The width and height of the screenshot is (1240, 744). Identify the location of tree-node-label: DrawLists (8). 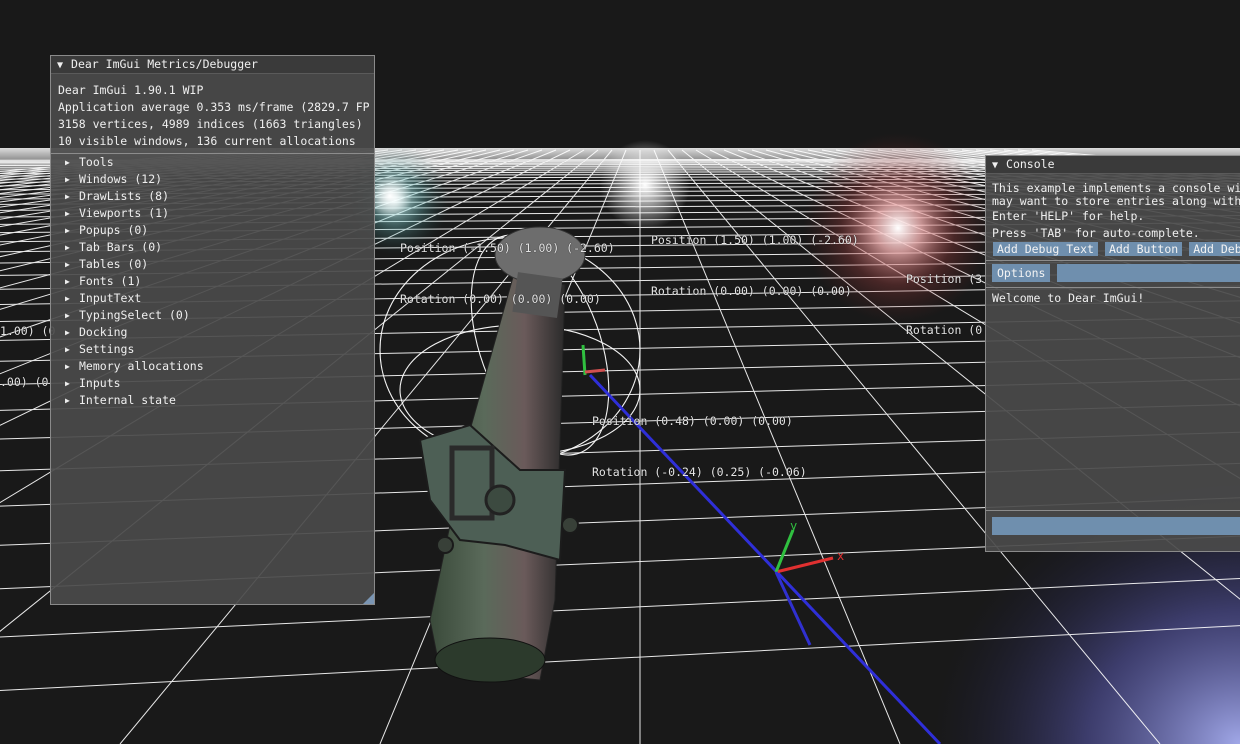
(124, 196).